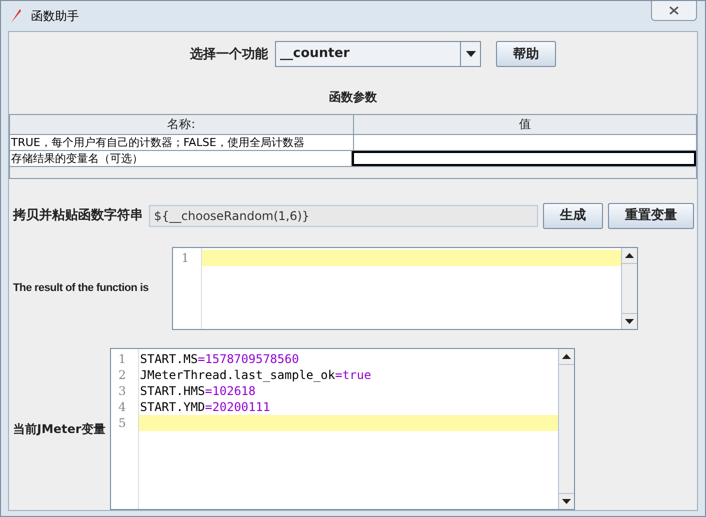 This screenshot has height=517, width=706. I want to click on line-number: 2, so click(122, 374).